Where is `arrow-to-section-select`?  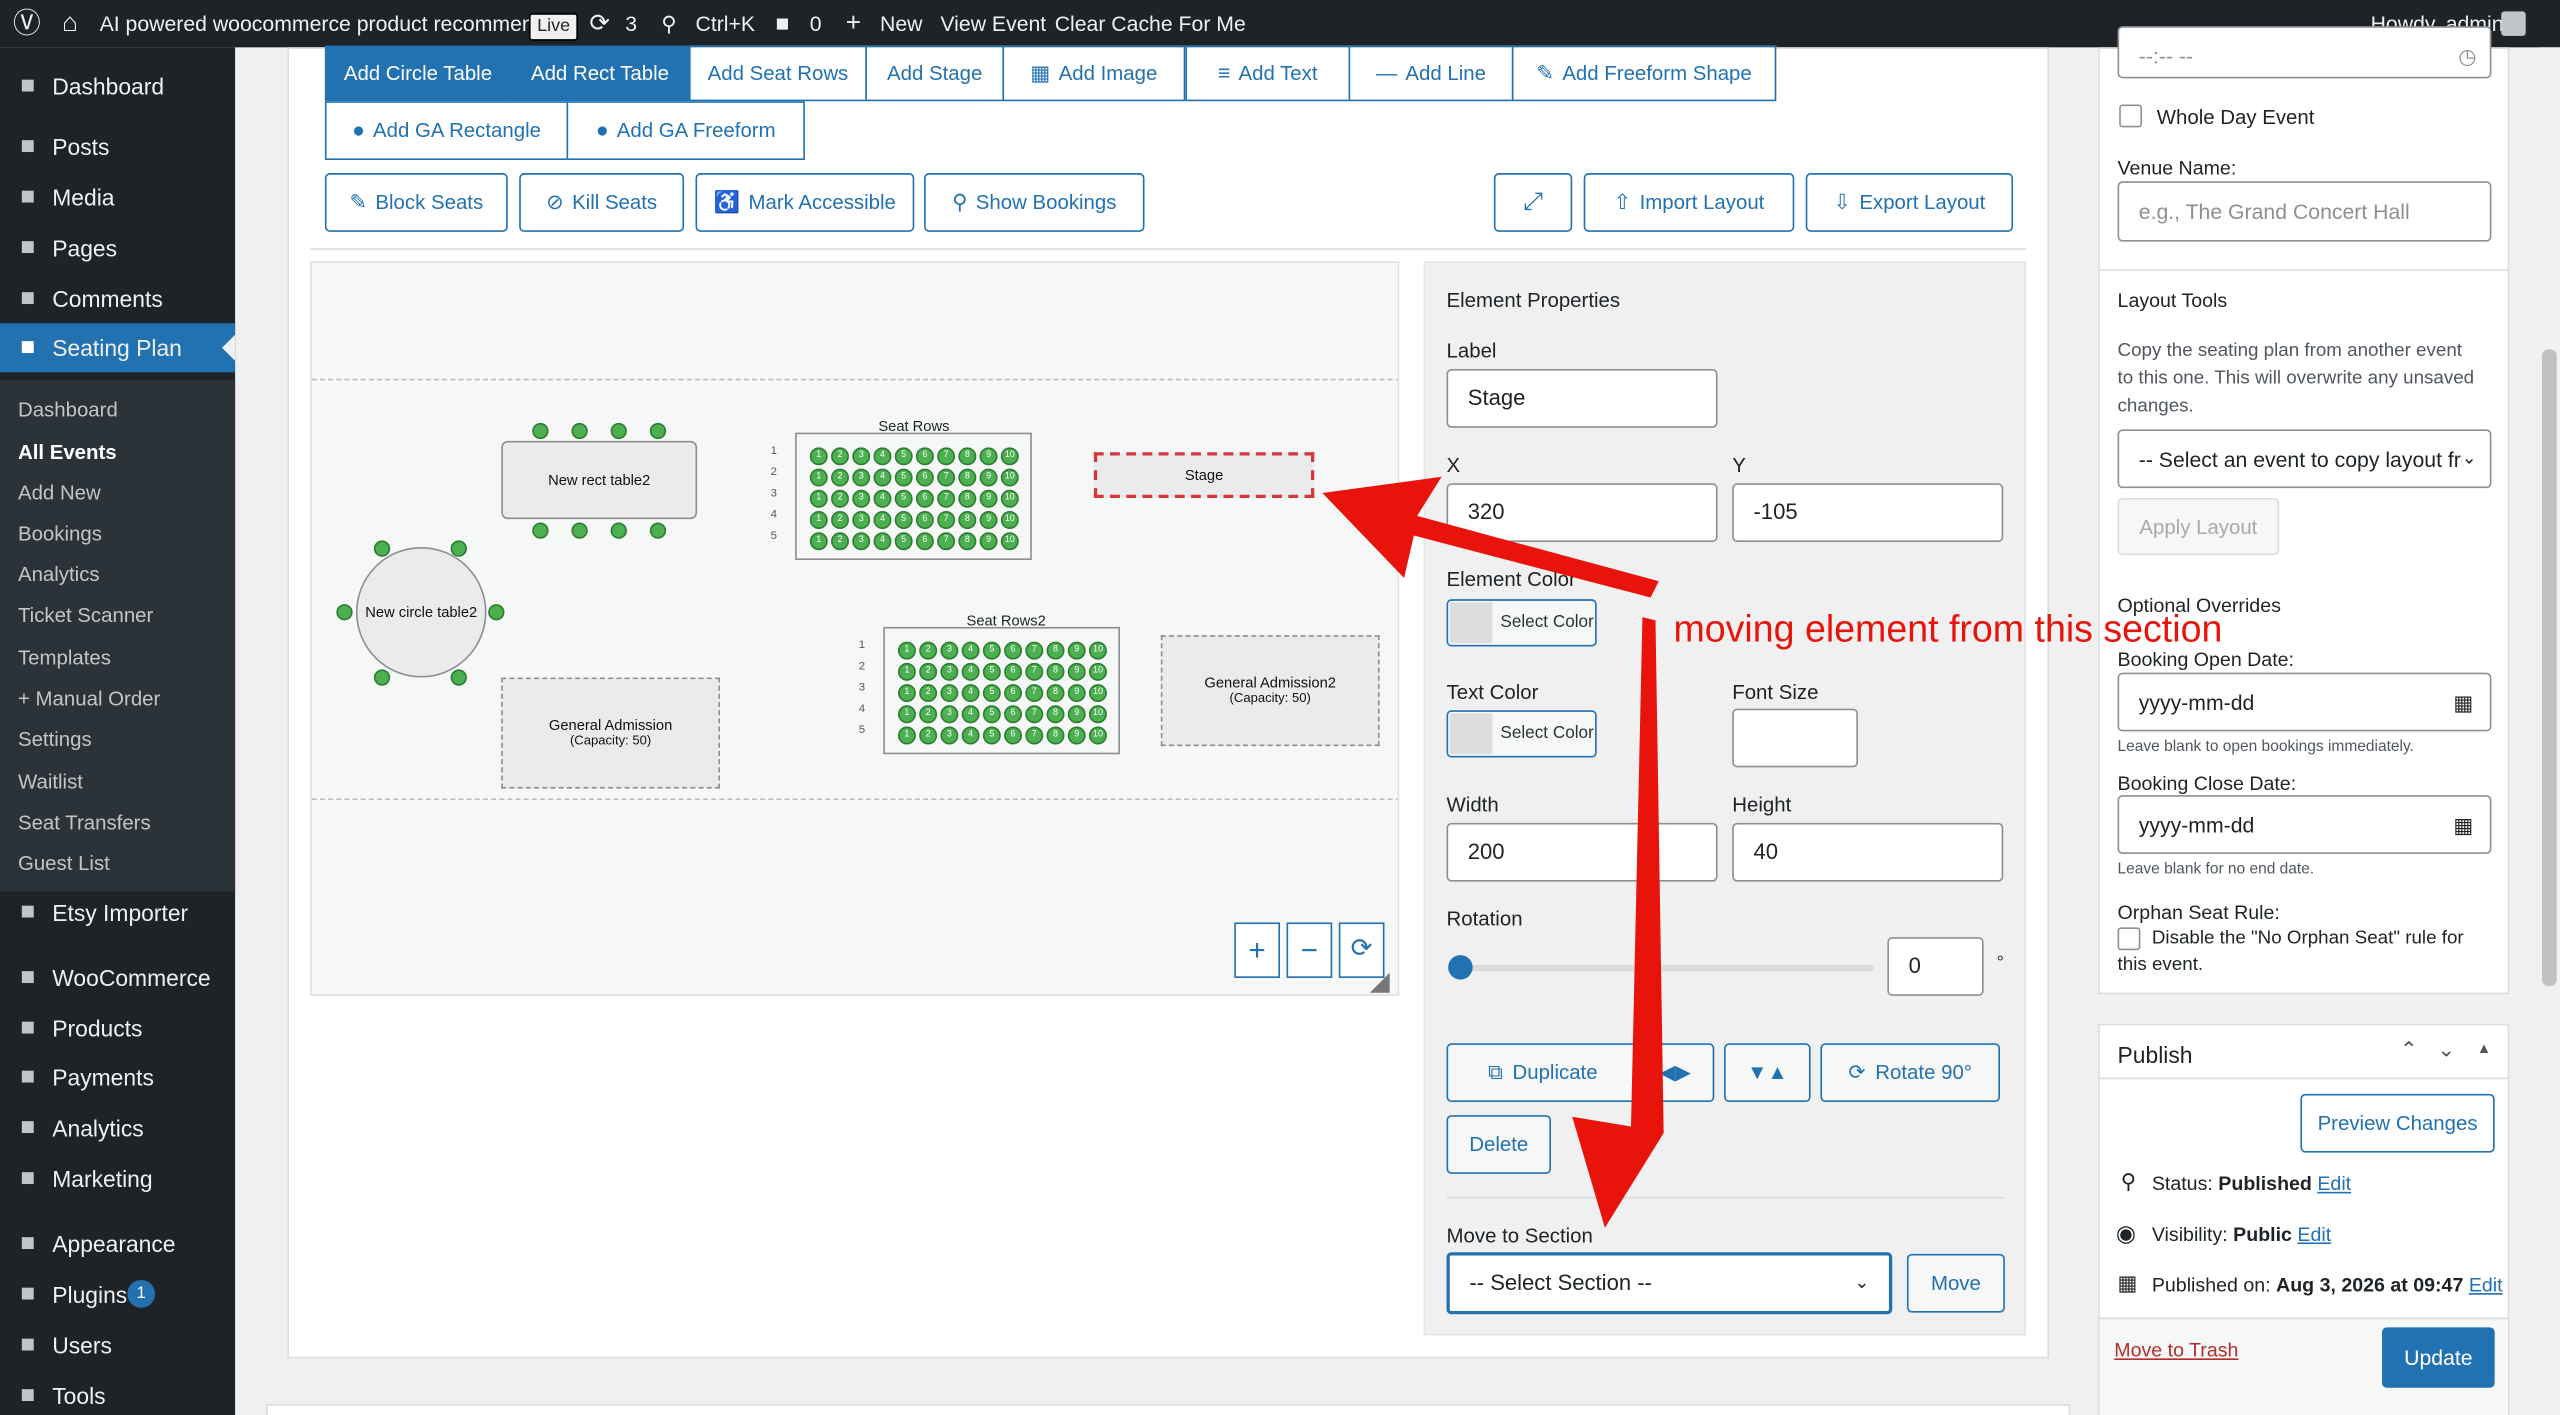 arrow-to-section-select is located at coordinates (1618, 922).